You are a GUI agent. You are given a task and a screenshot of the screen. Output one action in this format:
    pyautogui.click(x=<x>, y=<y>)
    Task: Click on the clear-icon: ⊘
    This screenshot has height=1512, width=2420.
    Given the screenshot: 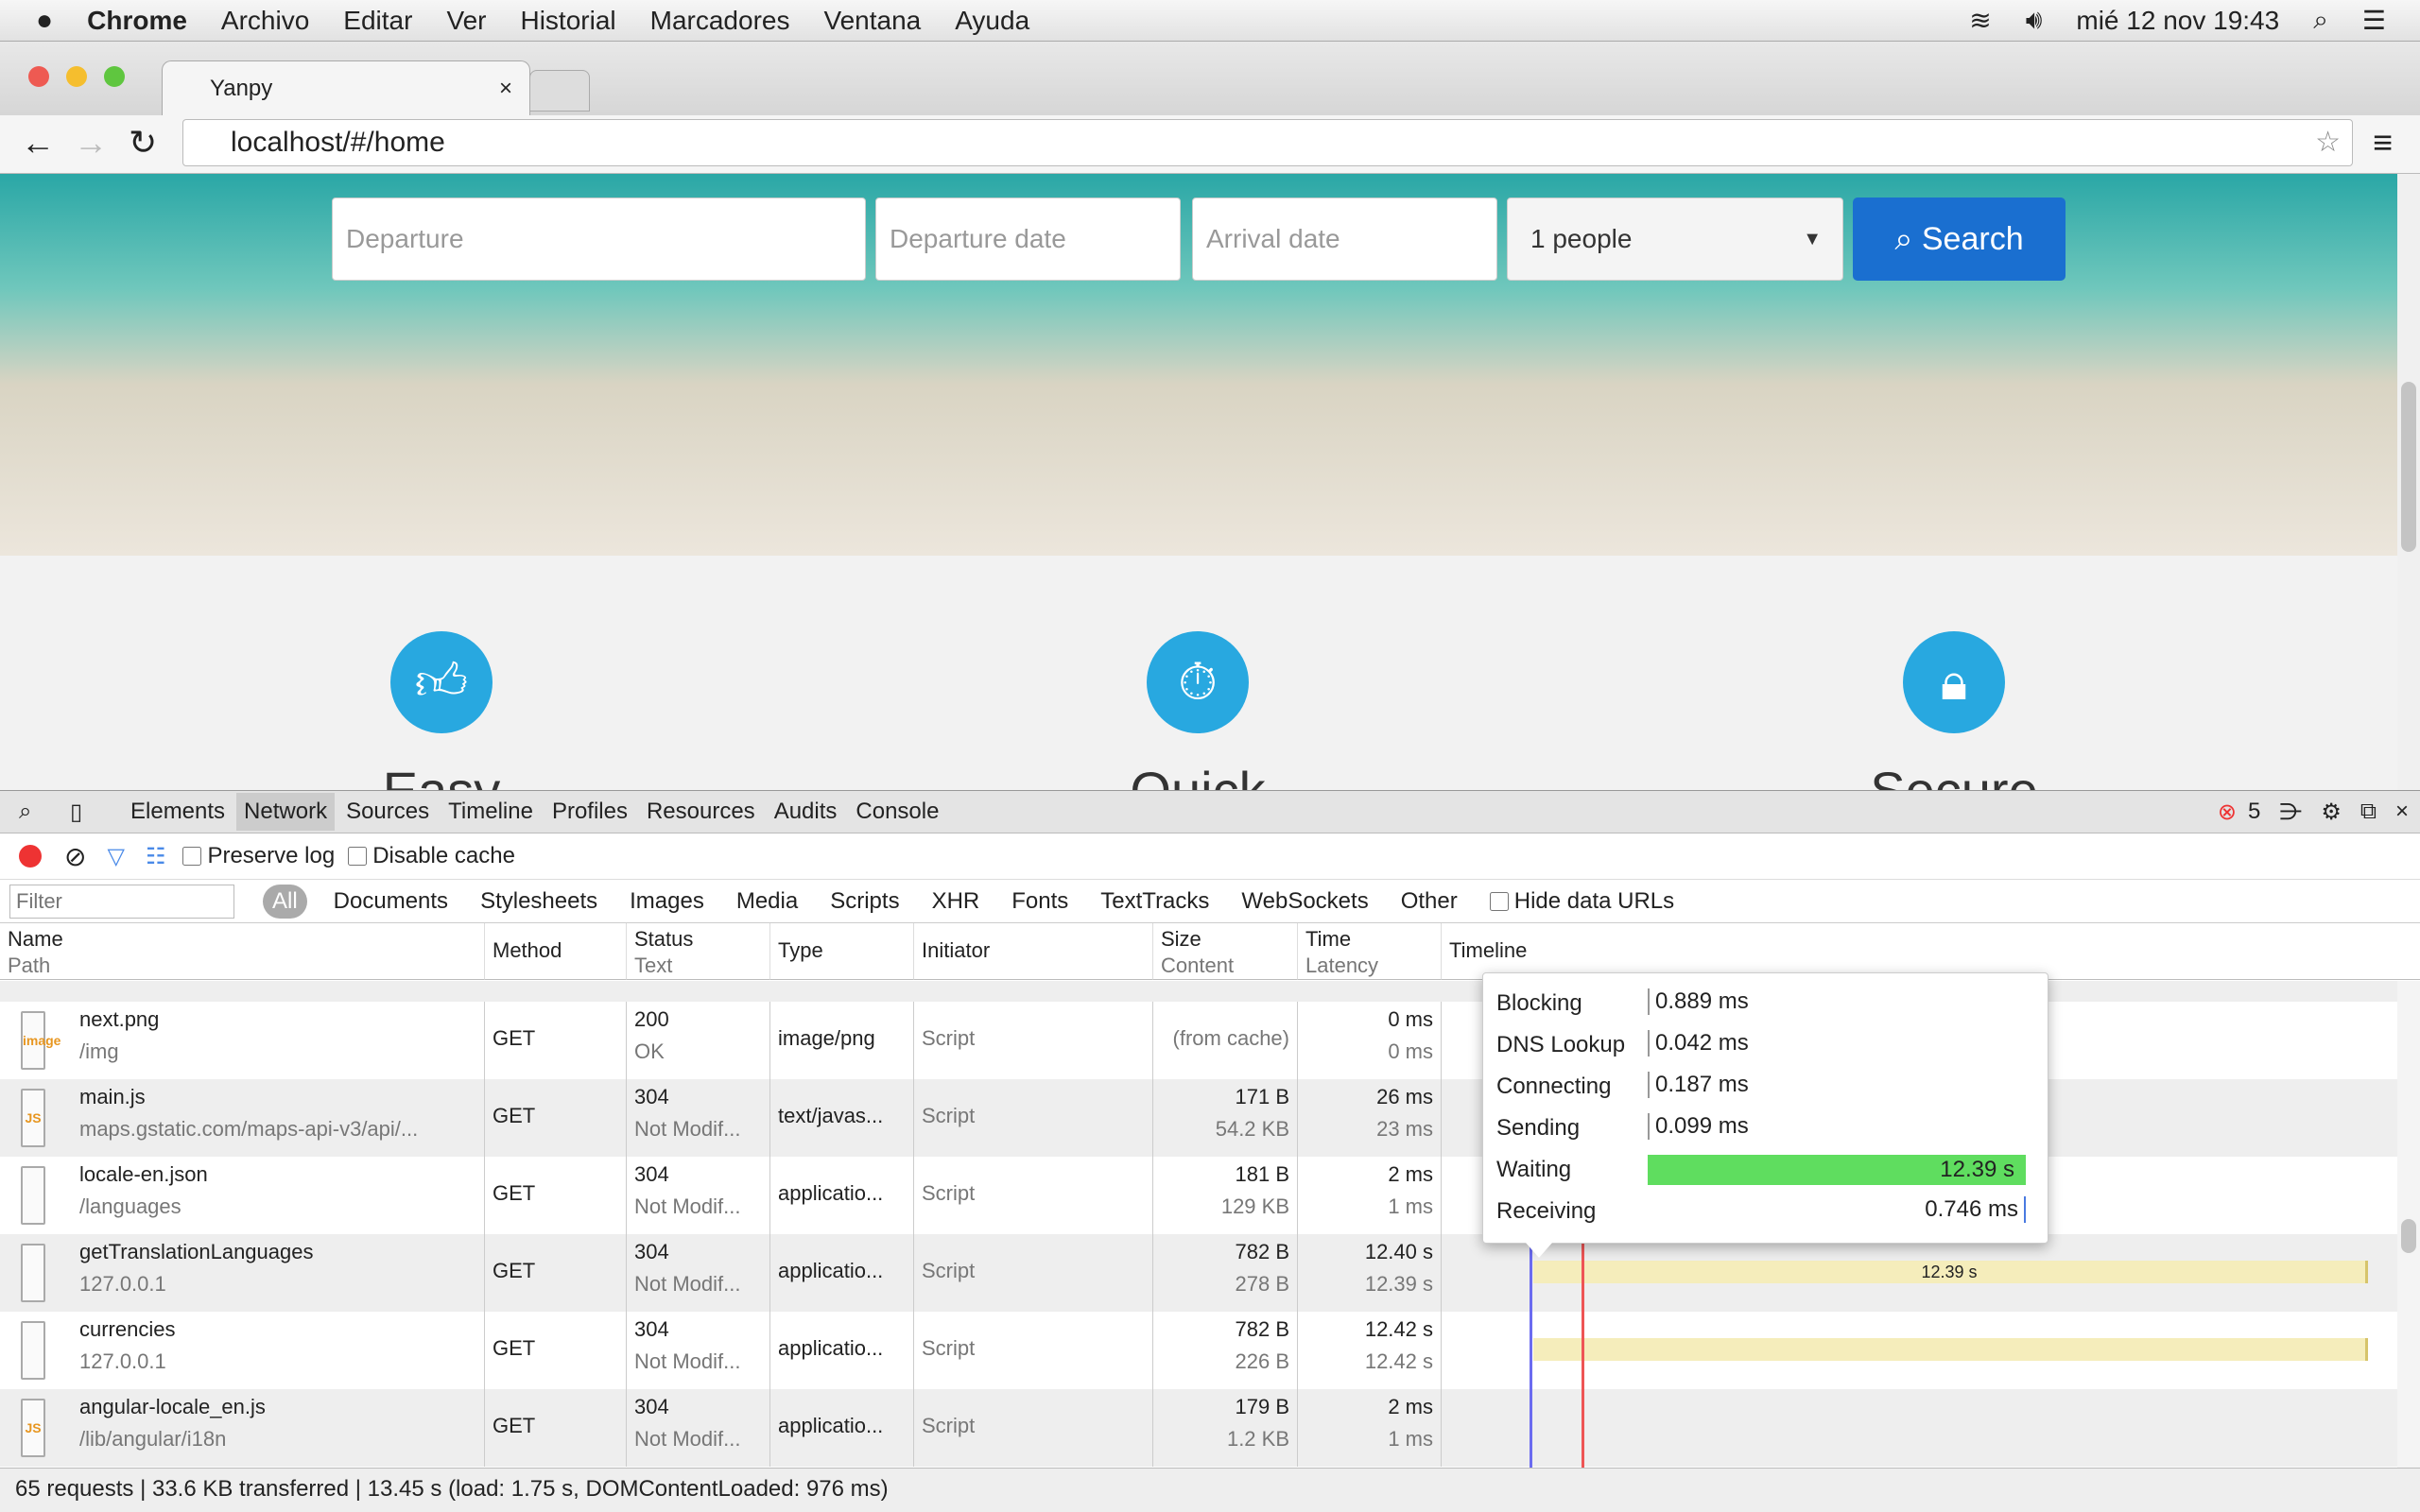 What is the action you would take?
    pyautogui.click(x=75, y=856)
    